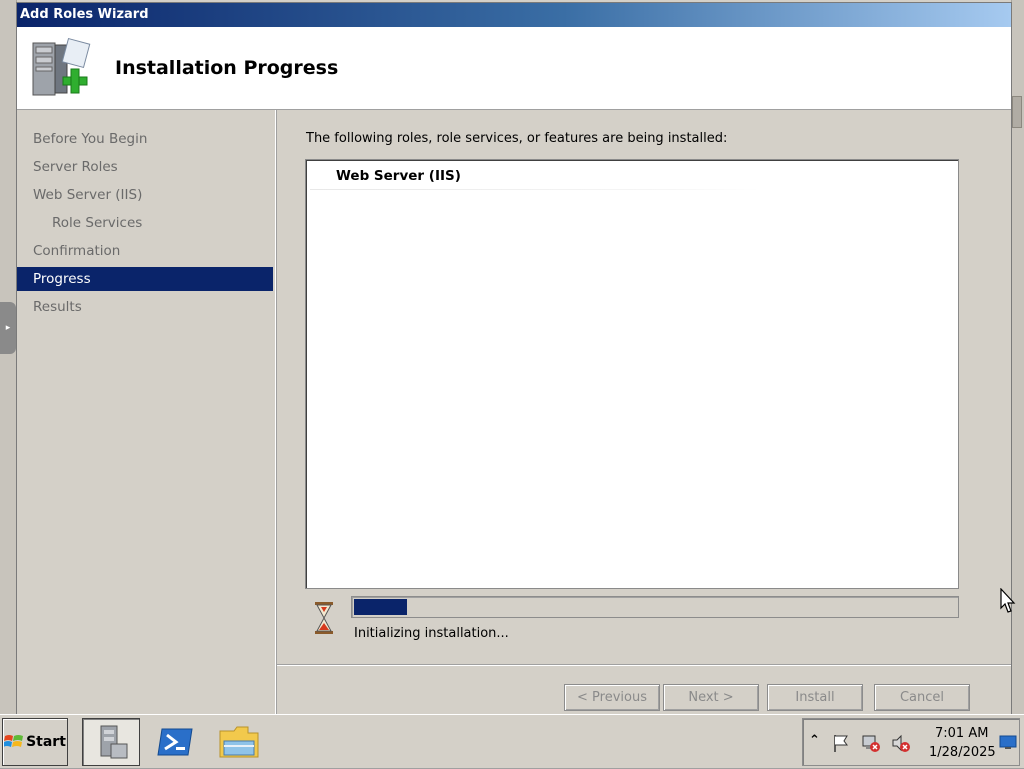  I want to click on taskbar-server-manager, so click(111, 742).